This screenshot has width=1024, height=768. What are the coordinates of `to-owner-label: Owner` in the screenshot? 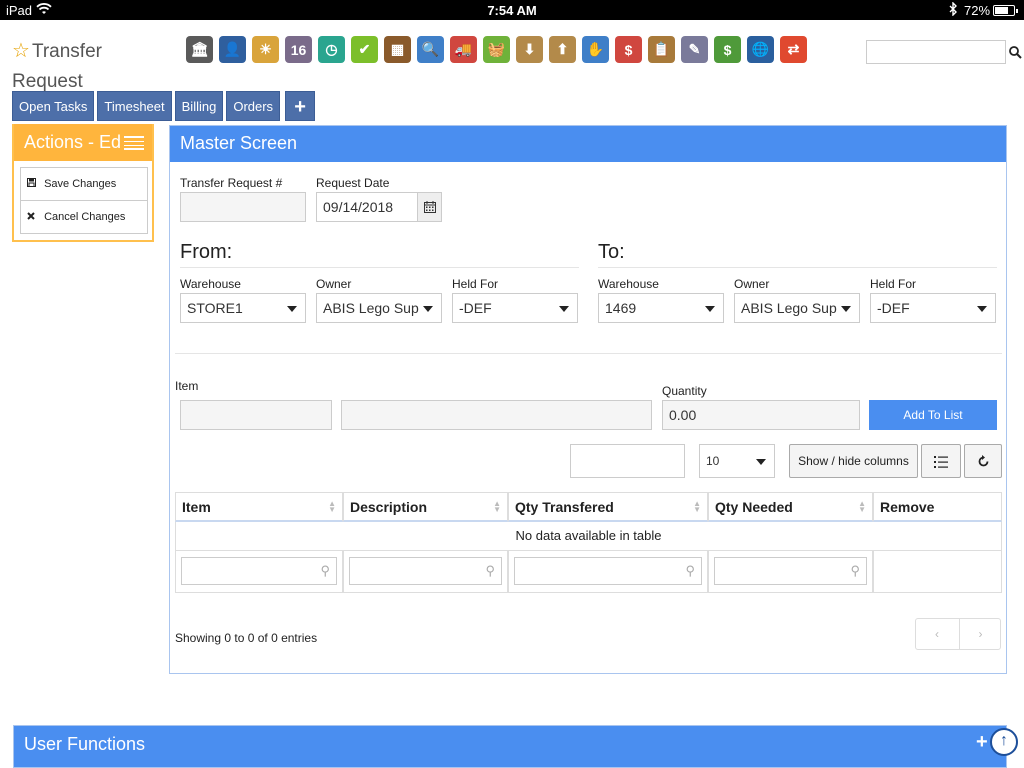 It's located at (752, 284).